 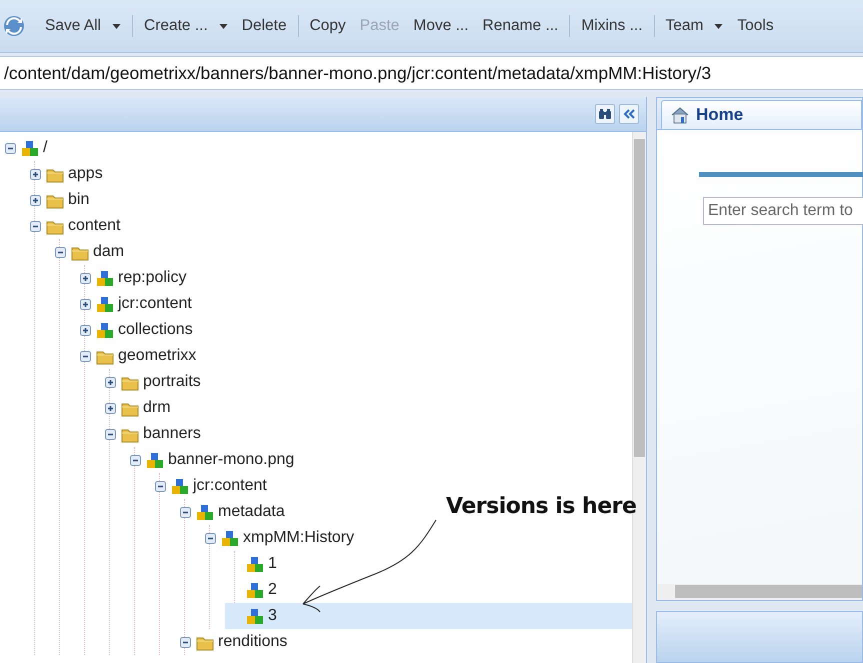 What do you see at coordinates (152, 434) in the screenshot?
I see `tree-row: banners` at bounding box center [152, 434].